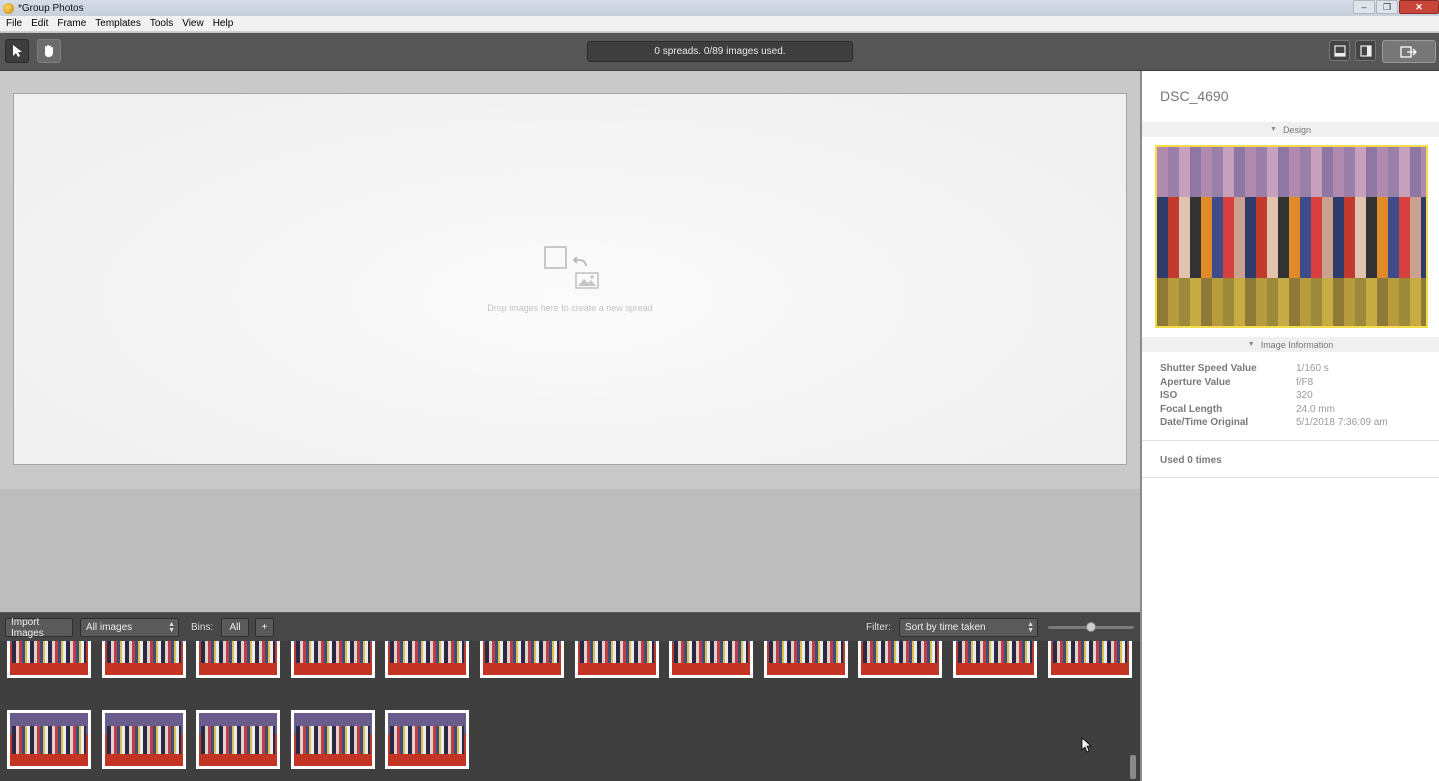 This screenshot has height=781, width=1439. I want to click on design-section-header: ▼ Design, so click(1290, 129).